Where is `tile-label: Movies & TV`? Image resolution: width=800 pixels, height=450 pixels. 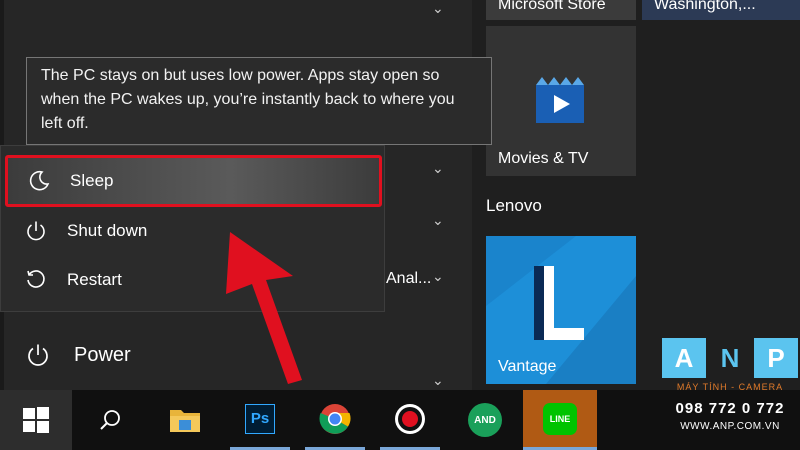
tile-label: Movies & TV is located at coordinates (543, 158).